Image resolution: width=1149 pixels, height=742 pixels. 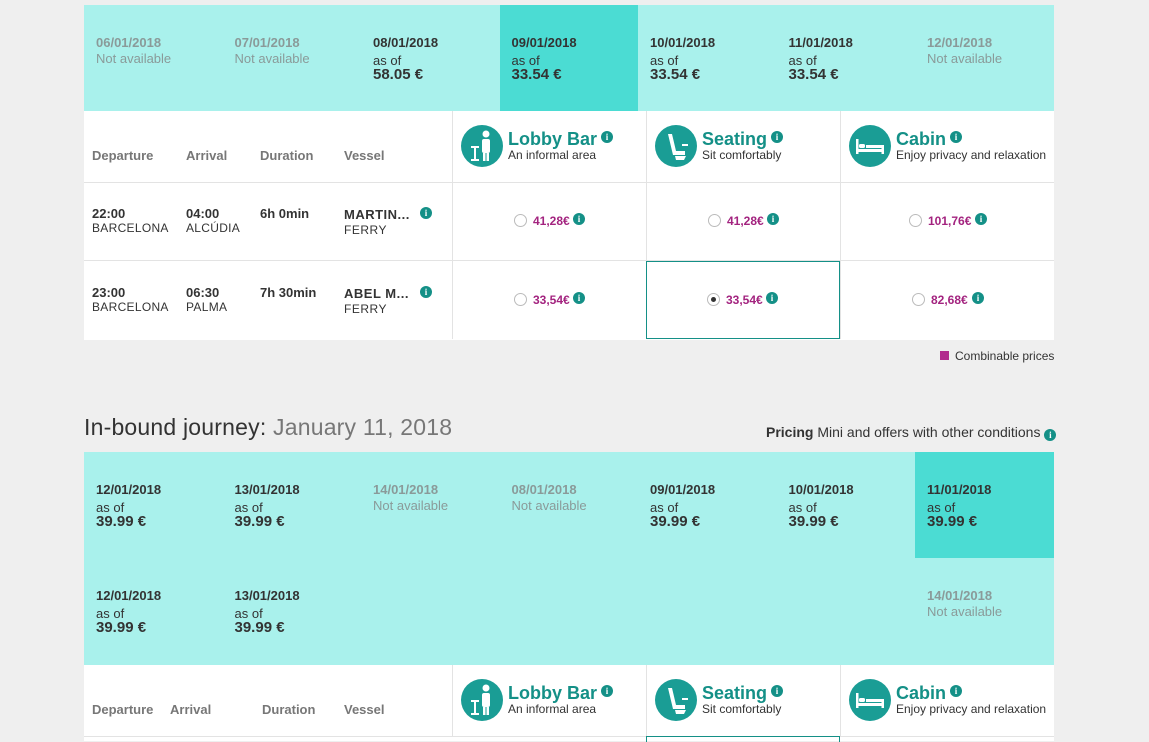 I want to click on date-cell-selected: 09/01/2018 as of 33.54 €, so click(x=568, y=58).